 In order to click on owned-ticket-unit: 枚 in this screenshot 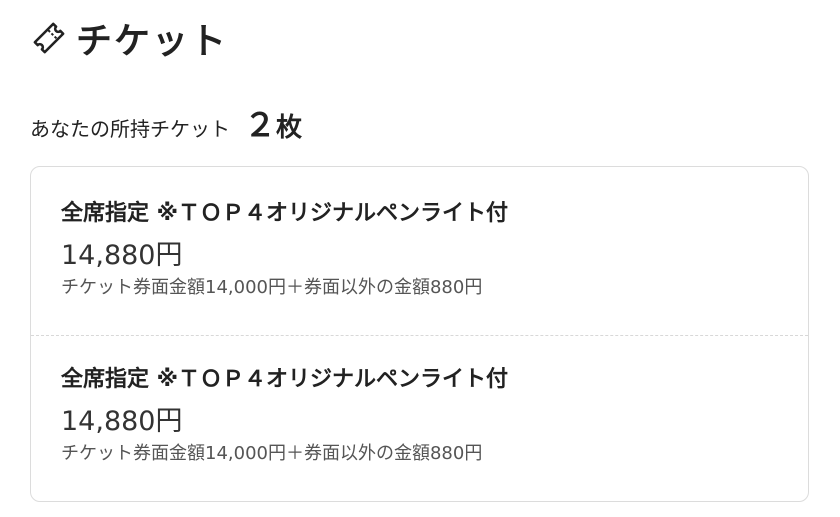, I will do `click(289, 128)`.